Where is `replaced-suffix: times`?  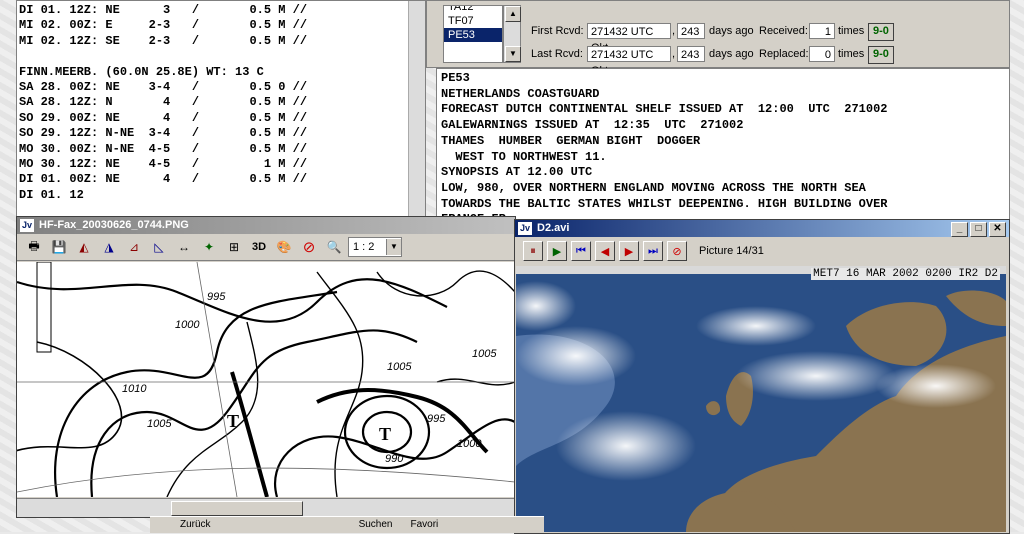
replaced-suffix: times is located at coordinates (851, 54).